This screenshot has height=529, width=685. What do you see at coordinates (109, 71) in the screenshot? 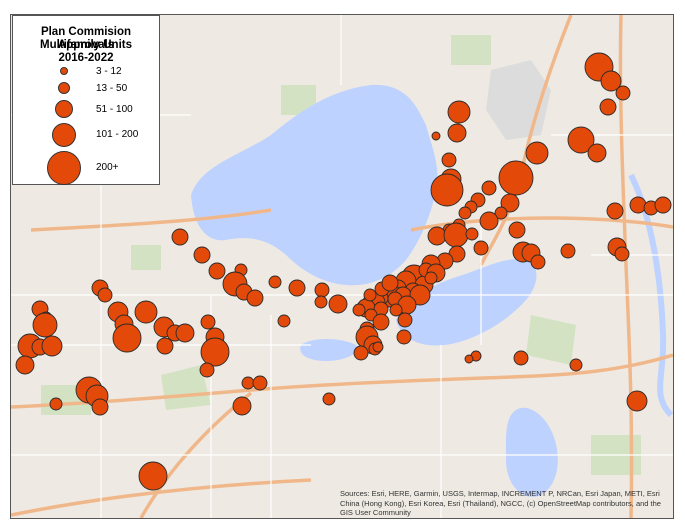
I see `legend-label-3-12: 3 - 12` at bounding box center [109, 71].